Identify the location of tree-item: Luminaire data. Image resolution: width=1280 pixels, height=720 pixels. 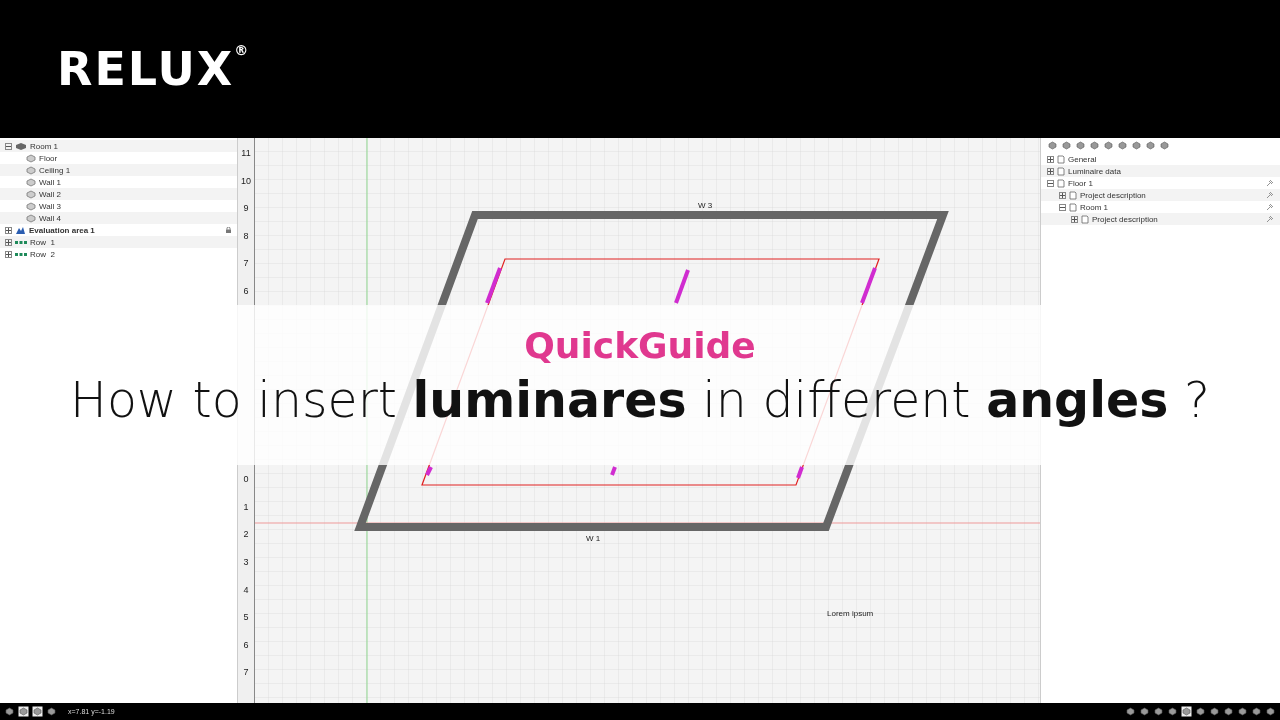
(1160, 171).